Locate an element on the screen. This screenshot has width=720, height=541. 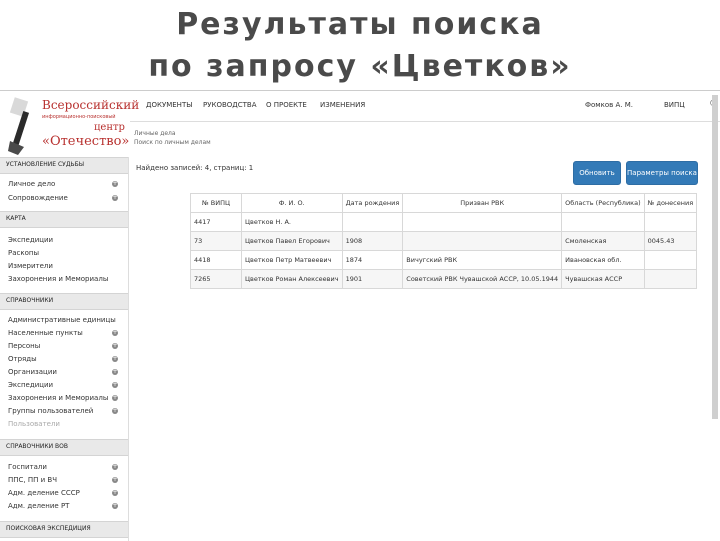
table-cell: Чувашская АССР is located at coordinates (603, 279).